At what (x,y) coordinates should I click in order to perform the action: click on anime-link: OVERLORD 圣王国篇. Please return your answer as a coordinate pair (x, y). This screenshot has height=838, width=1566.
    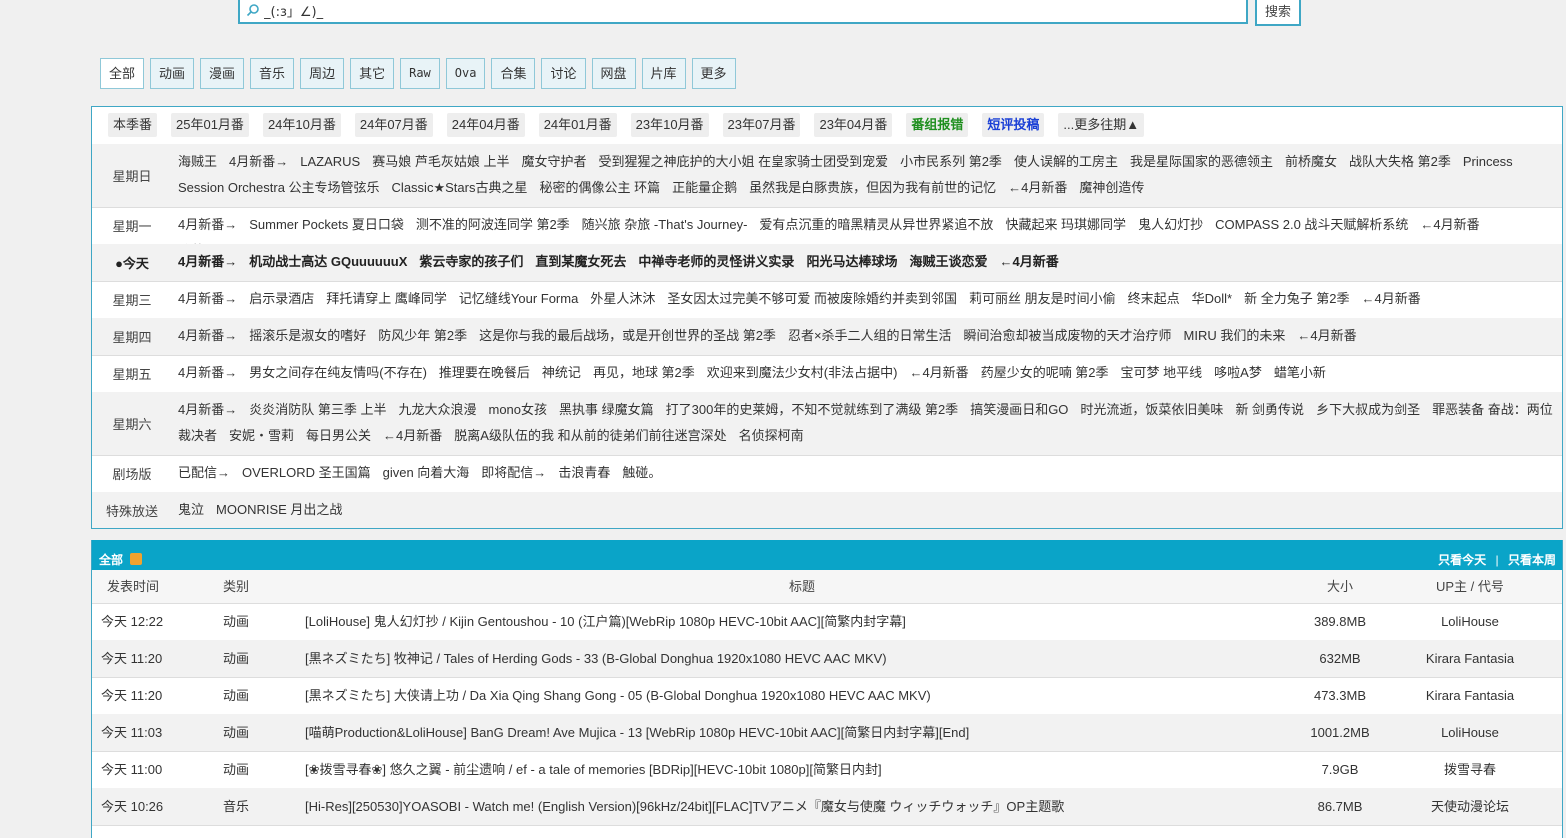
    Looking at the image, I should click on (306, 472).